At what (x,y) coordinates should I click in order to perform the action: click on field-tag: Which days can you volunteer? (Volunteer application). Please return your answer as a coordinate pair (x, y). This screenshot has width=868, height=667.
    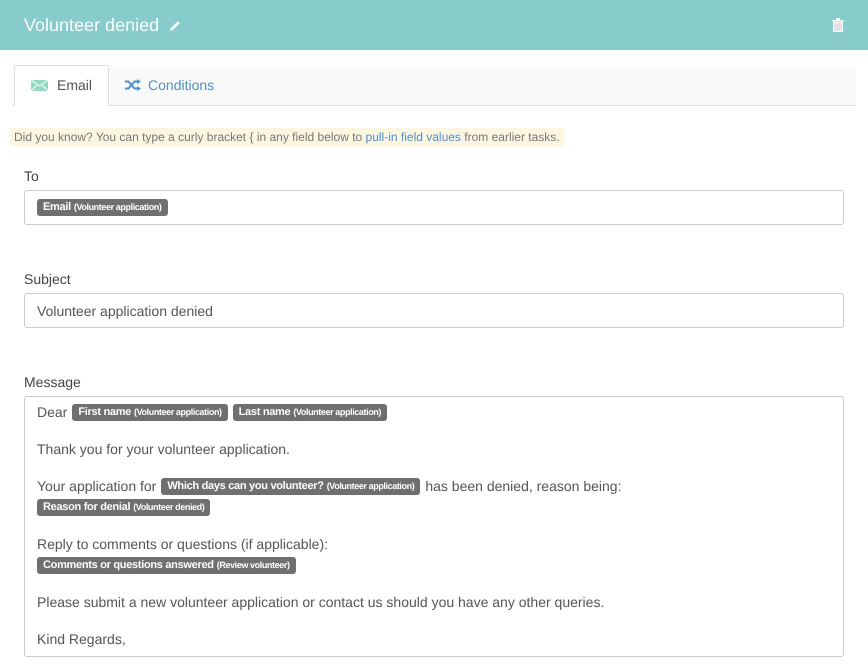
    Looking at the image, I should click on (290, 486).